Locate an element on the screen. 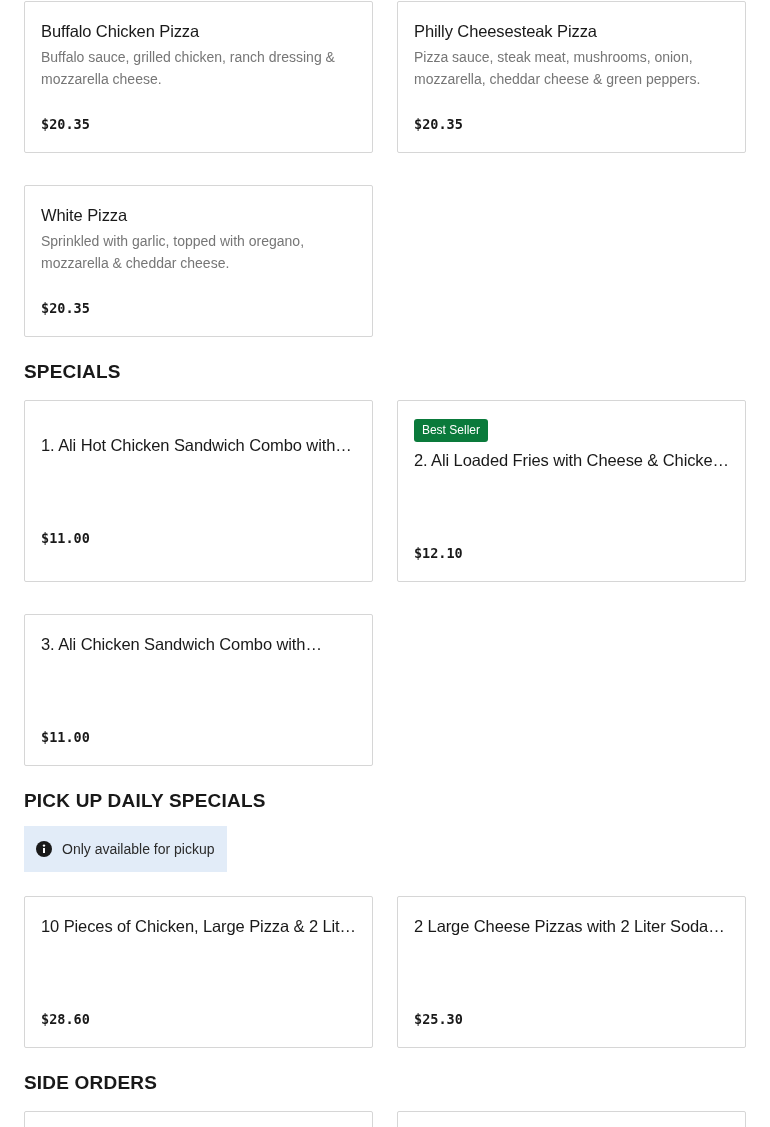 The width and height of the screenshot is (770, 1127). menu-item-card: 1. Ali Hot Chicken Sandwich Combo with… $11.00 is located at coordinates (198, 491).